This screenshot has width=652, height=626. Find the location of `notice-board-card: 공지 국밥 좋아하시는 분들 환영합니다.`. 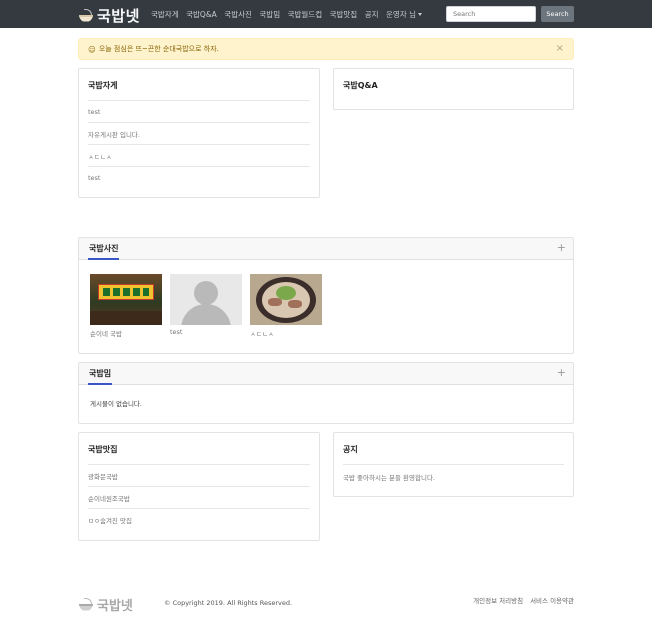

notice-board-card: 공지 국밥 좋아하시는 분들 환영합니다. is located at coordinates (453, 464).